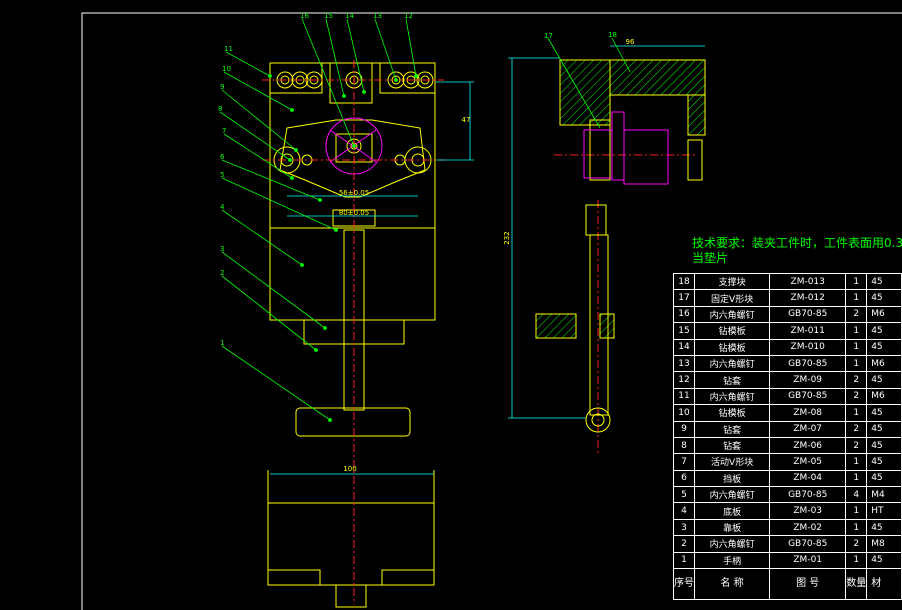  I want to click on bom-cell-name: 活动V形块, so click(732, 462).